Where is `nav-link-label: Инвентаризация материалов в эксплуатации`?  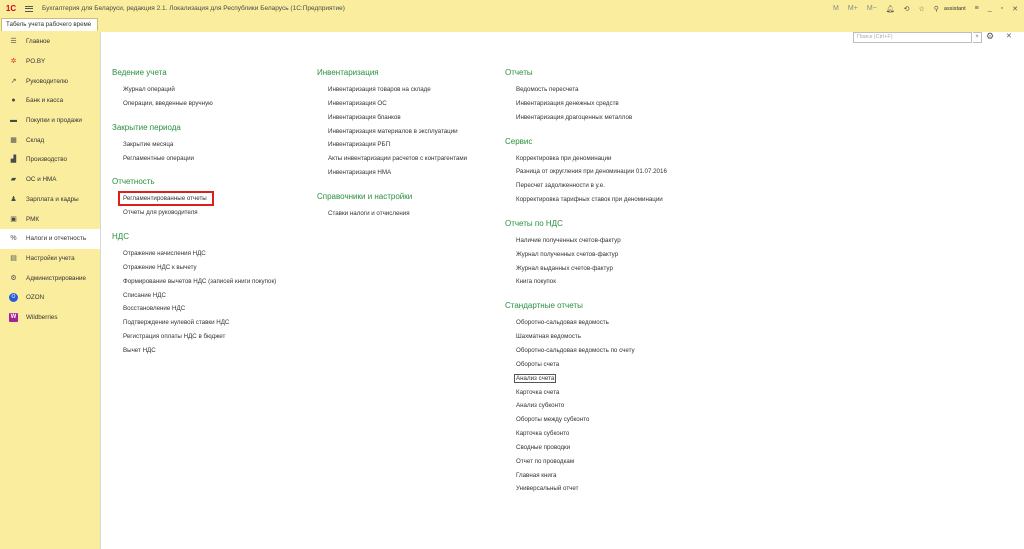
nav-link-label: Инвентаризация материалов в эксплуатации is located at coordinates (393, 131).